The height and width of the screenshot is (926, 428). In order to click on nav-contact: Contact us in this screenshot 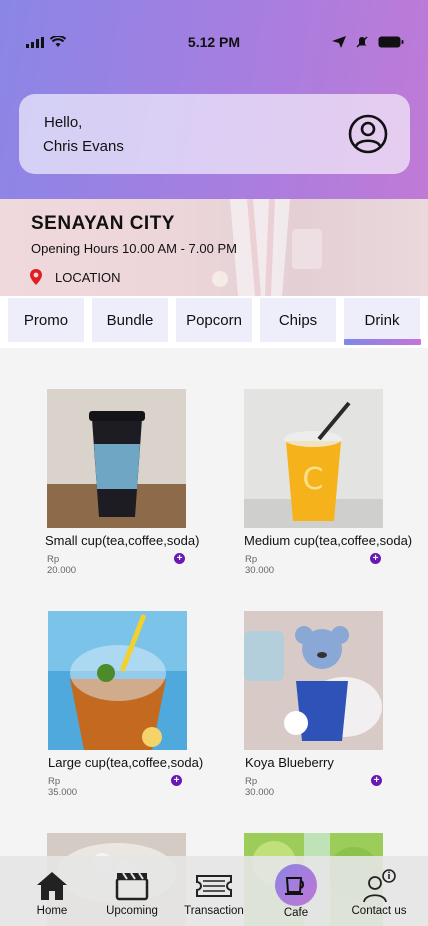, I will do `click(379, 891)`.